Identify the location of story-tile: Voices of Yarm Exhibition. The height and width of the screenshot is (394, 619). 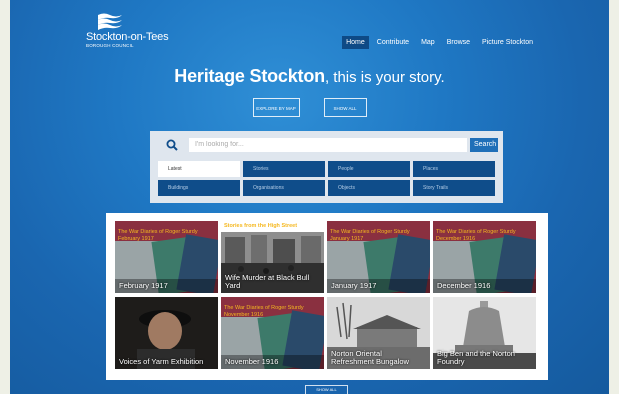
(166, 333).